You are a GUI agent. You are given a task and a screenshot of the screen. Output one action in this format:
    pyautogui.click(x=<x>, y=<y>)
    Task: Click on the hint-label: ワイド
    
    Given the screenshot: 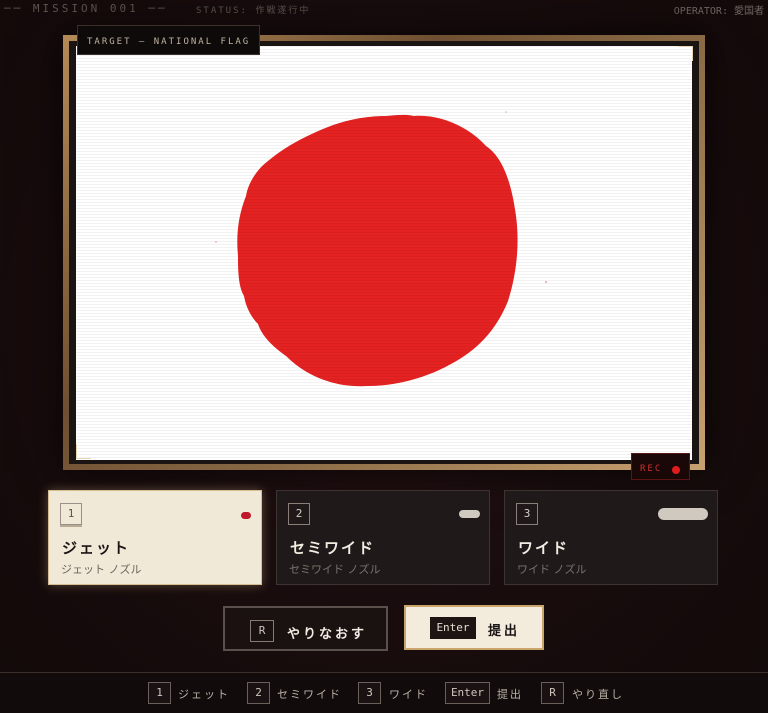 What is the action you would take?
    pyautogui.click(x=408, y=694)
    